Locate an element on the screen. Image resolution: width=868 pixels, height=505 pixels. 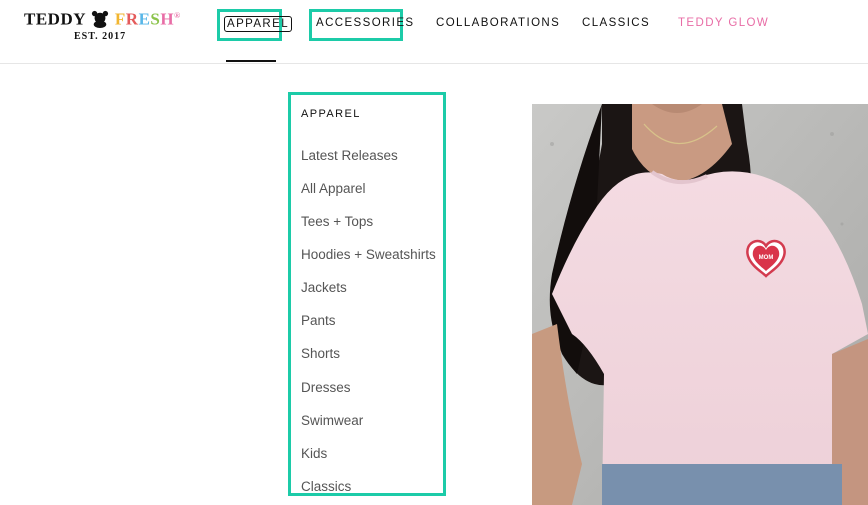
teddy-bear-icon is located at coordinates (100, 19).